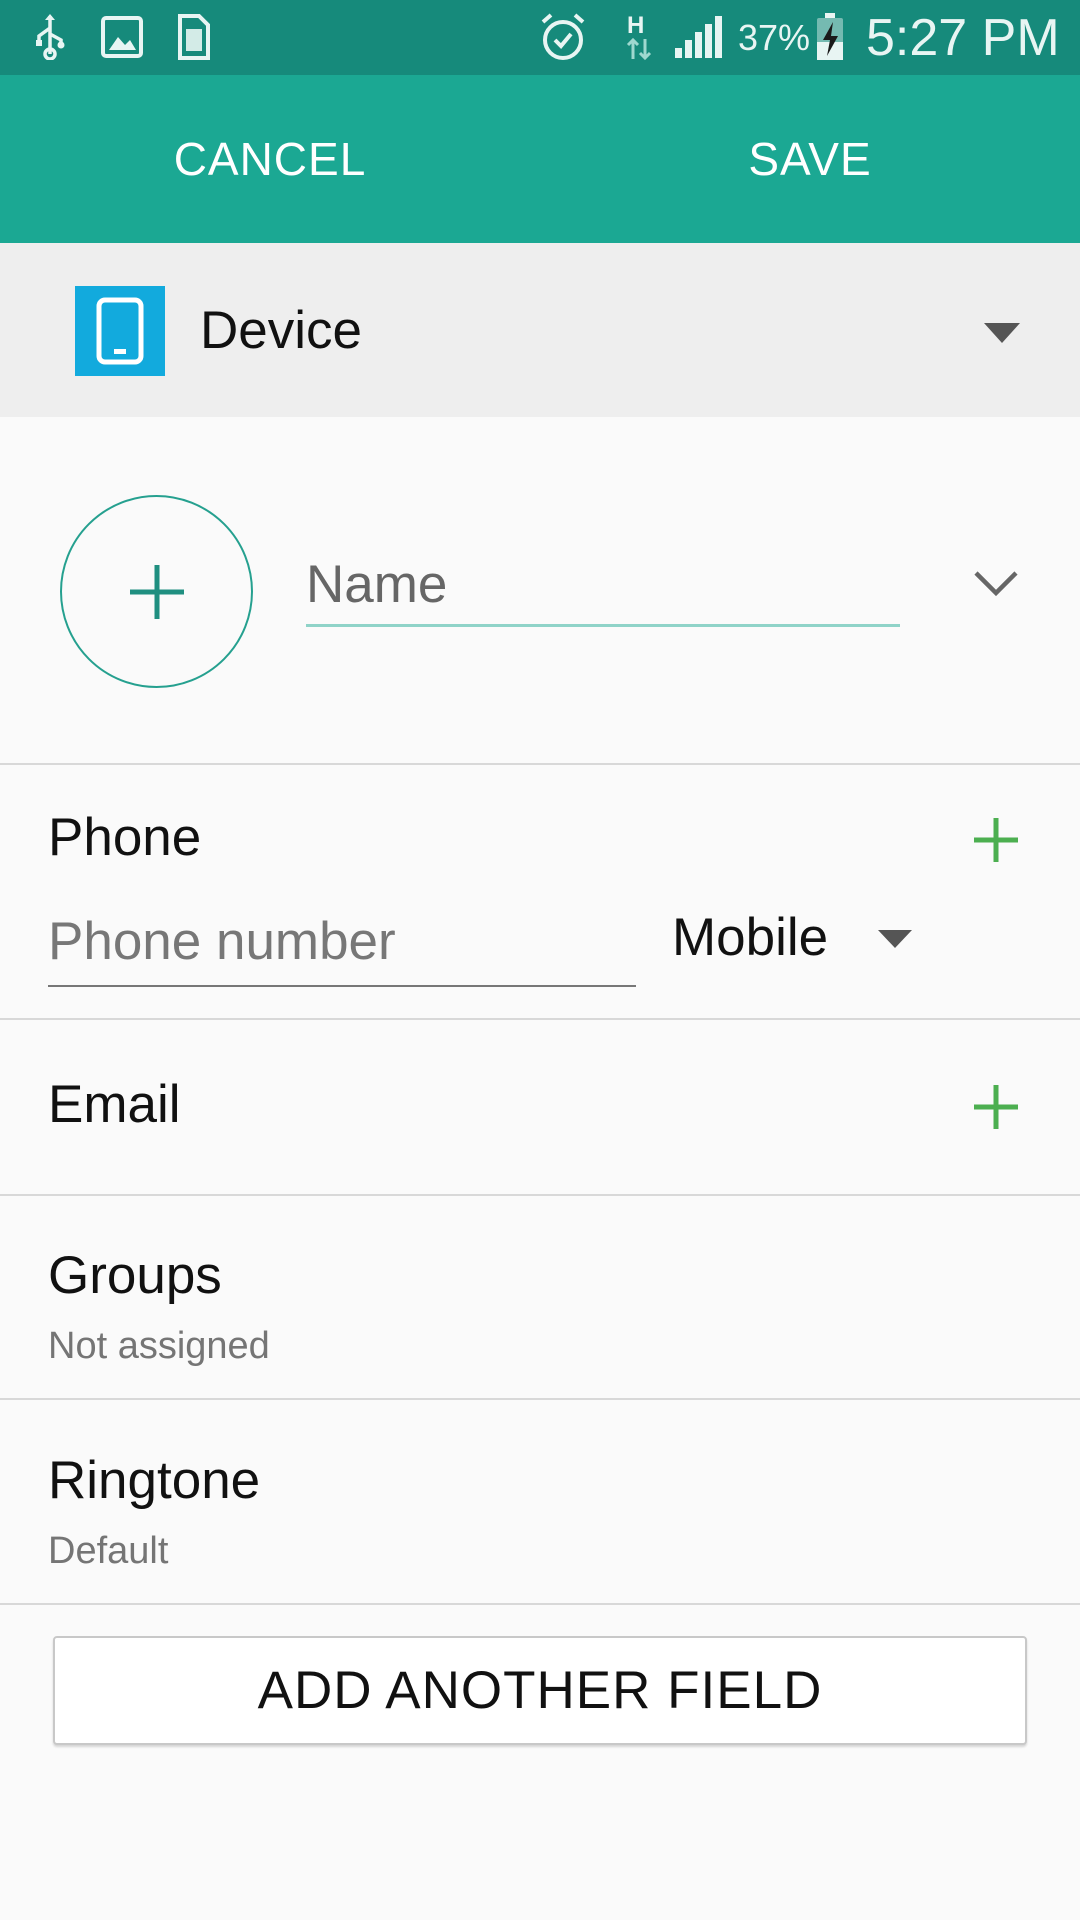  I want to click on svg-text: H, so click(635, 25).